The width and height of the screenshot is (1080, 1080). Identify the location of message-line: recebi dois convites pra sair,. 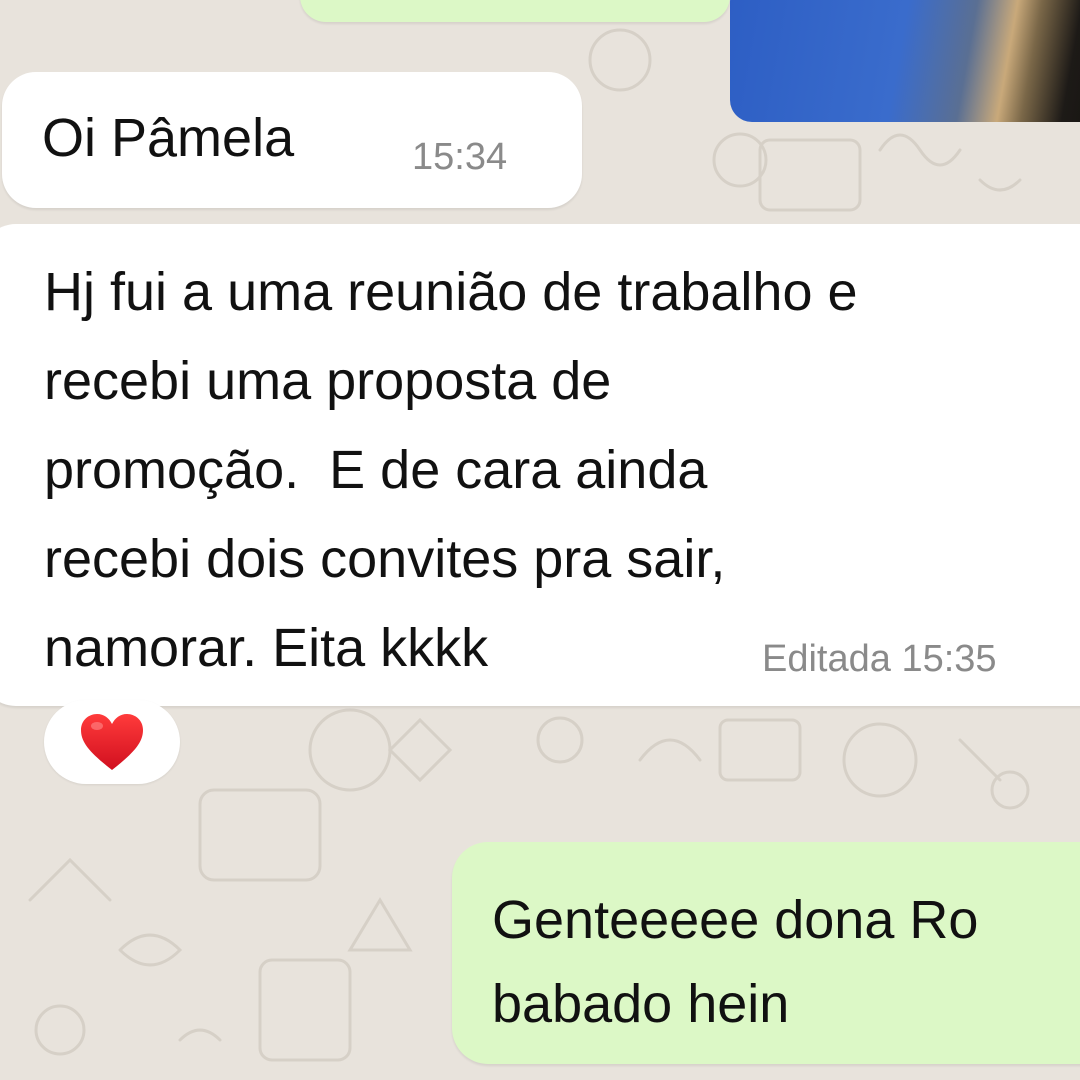
(385, 559).